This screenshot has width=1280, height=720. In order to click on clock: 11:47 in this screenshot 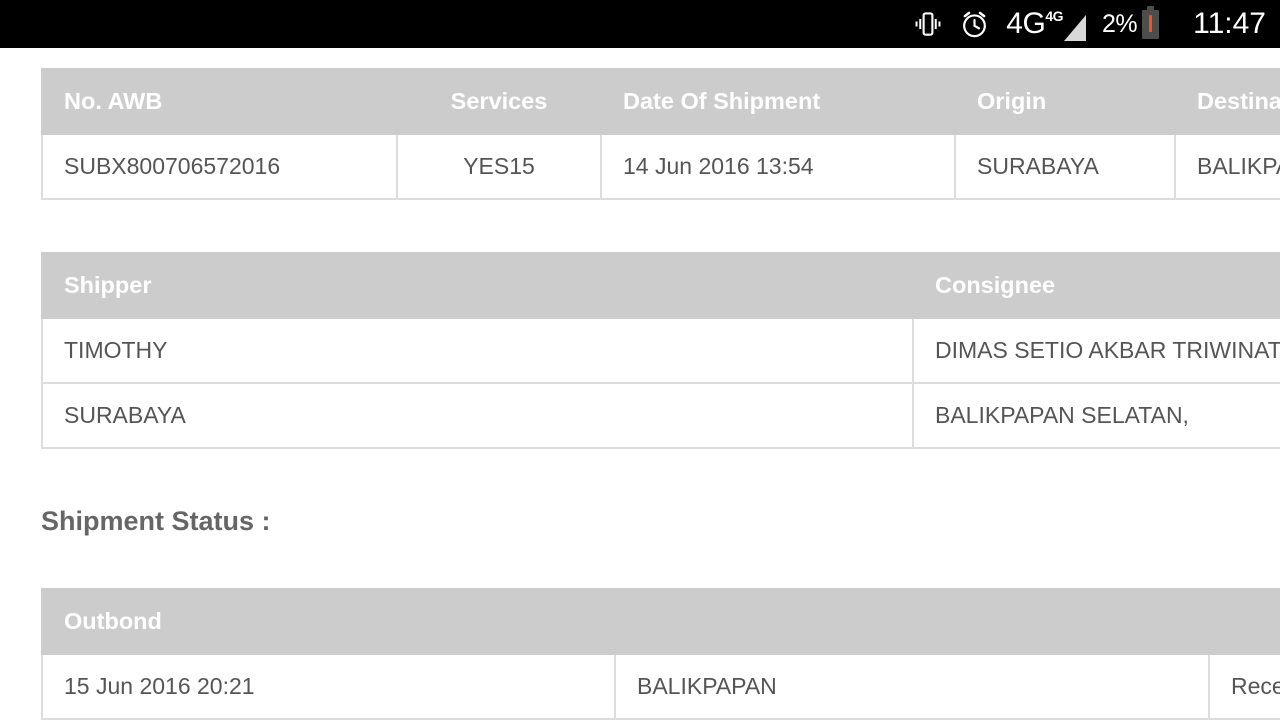, I will do `click(1220, 24)`.